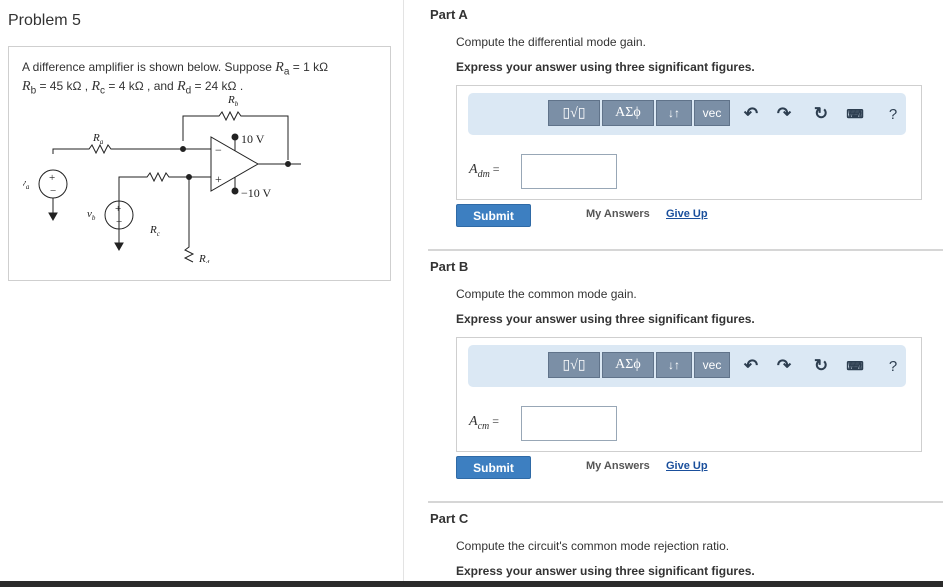  I want to click on rd-resistor, so click(189, 220).